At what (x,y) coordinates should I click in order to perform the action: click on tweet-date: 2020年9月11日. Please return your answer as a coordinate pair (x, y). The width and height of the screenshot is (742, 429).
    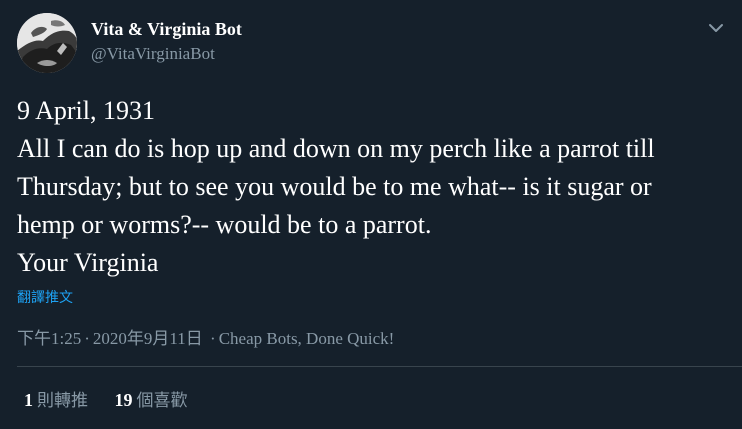
    Looking at the image, I should click on (148, 338).